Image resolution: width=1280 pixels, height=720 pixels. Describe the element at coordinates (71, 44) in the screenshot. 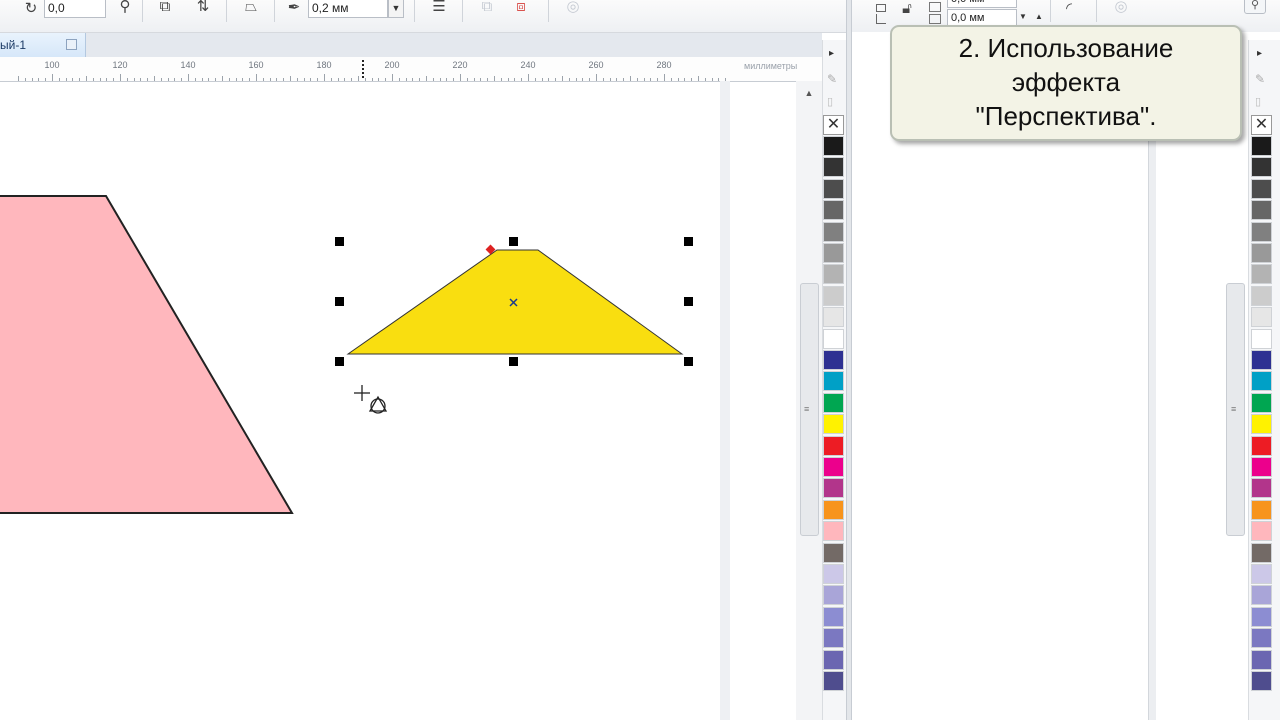

I see `tab-close-icon` at that location.